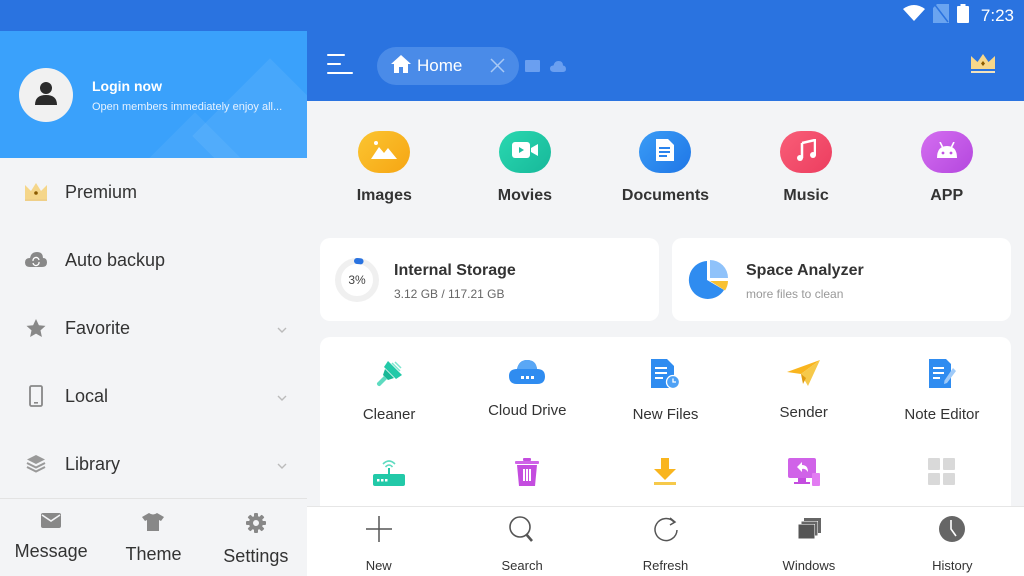  Describe the element at coordinates (952, 565) in the screenshot. I see `history-label: History` at that location.